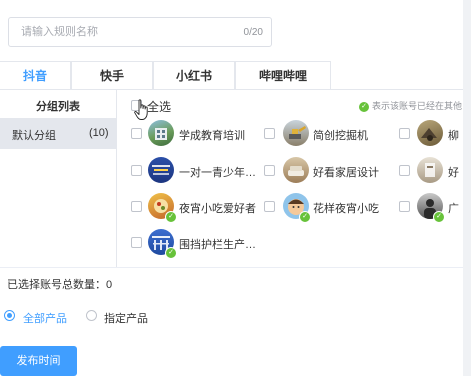 The height and width of the screenshot is (376, 471). Describe the element at coordinates (364, 106) in the screenshot. I see `check-circle-icon: ✓` at that location.